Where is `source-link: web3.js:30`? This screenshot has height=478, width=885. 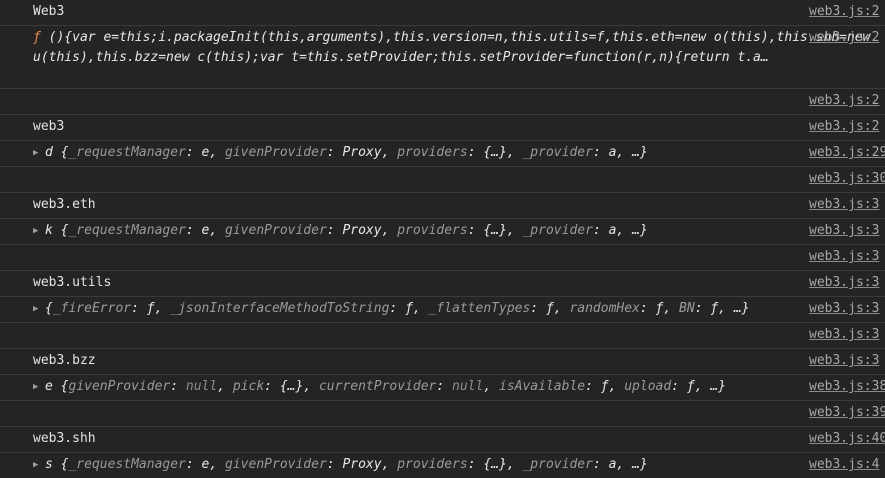
source-link: web3.js:30 is located at coordinates (847, 178).